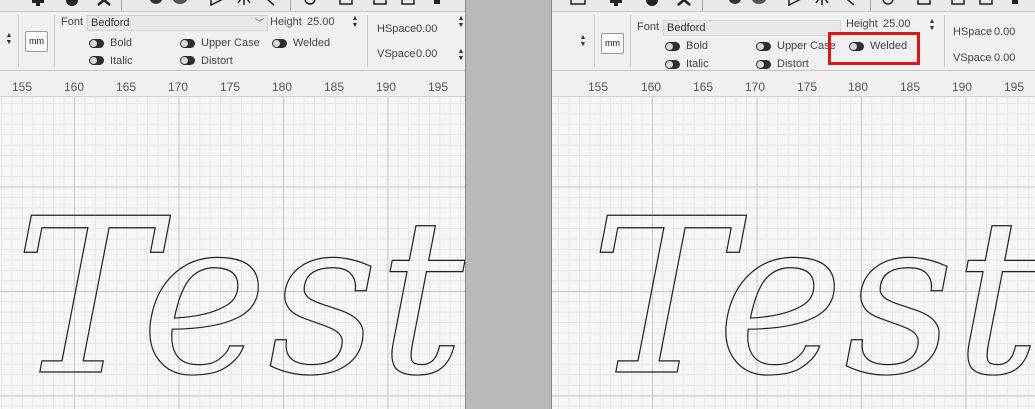 Image resolution: width=1035 pixels, height=409 pixels. What do you see at coordinates (460, 56) in the screenshot?
I see `vspace-spin-arrows: ▲ ▼` at bounding box center [460, 56].